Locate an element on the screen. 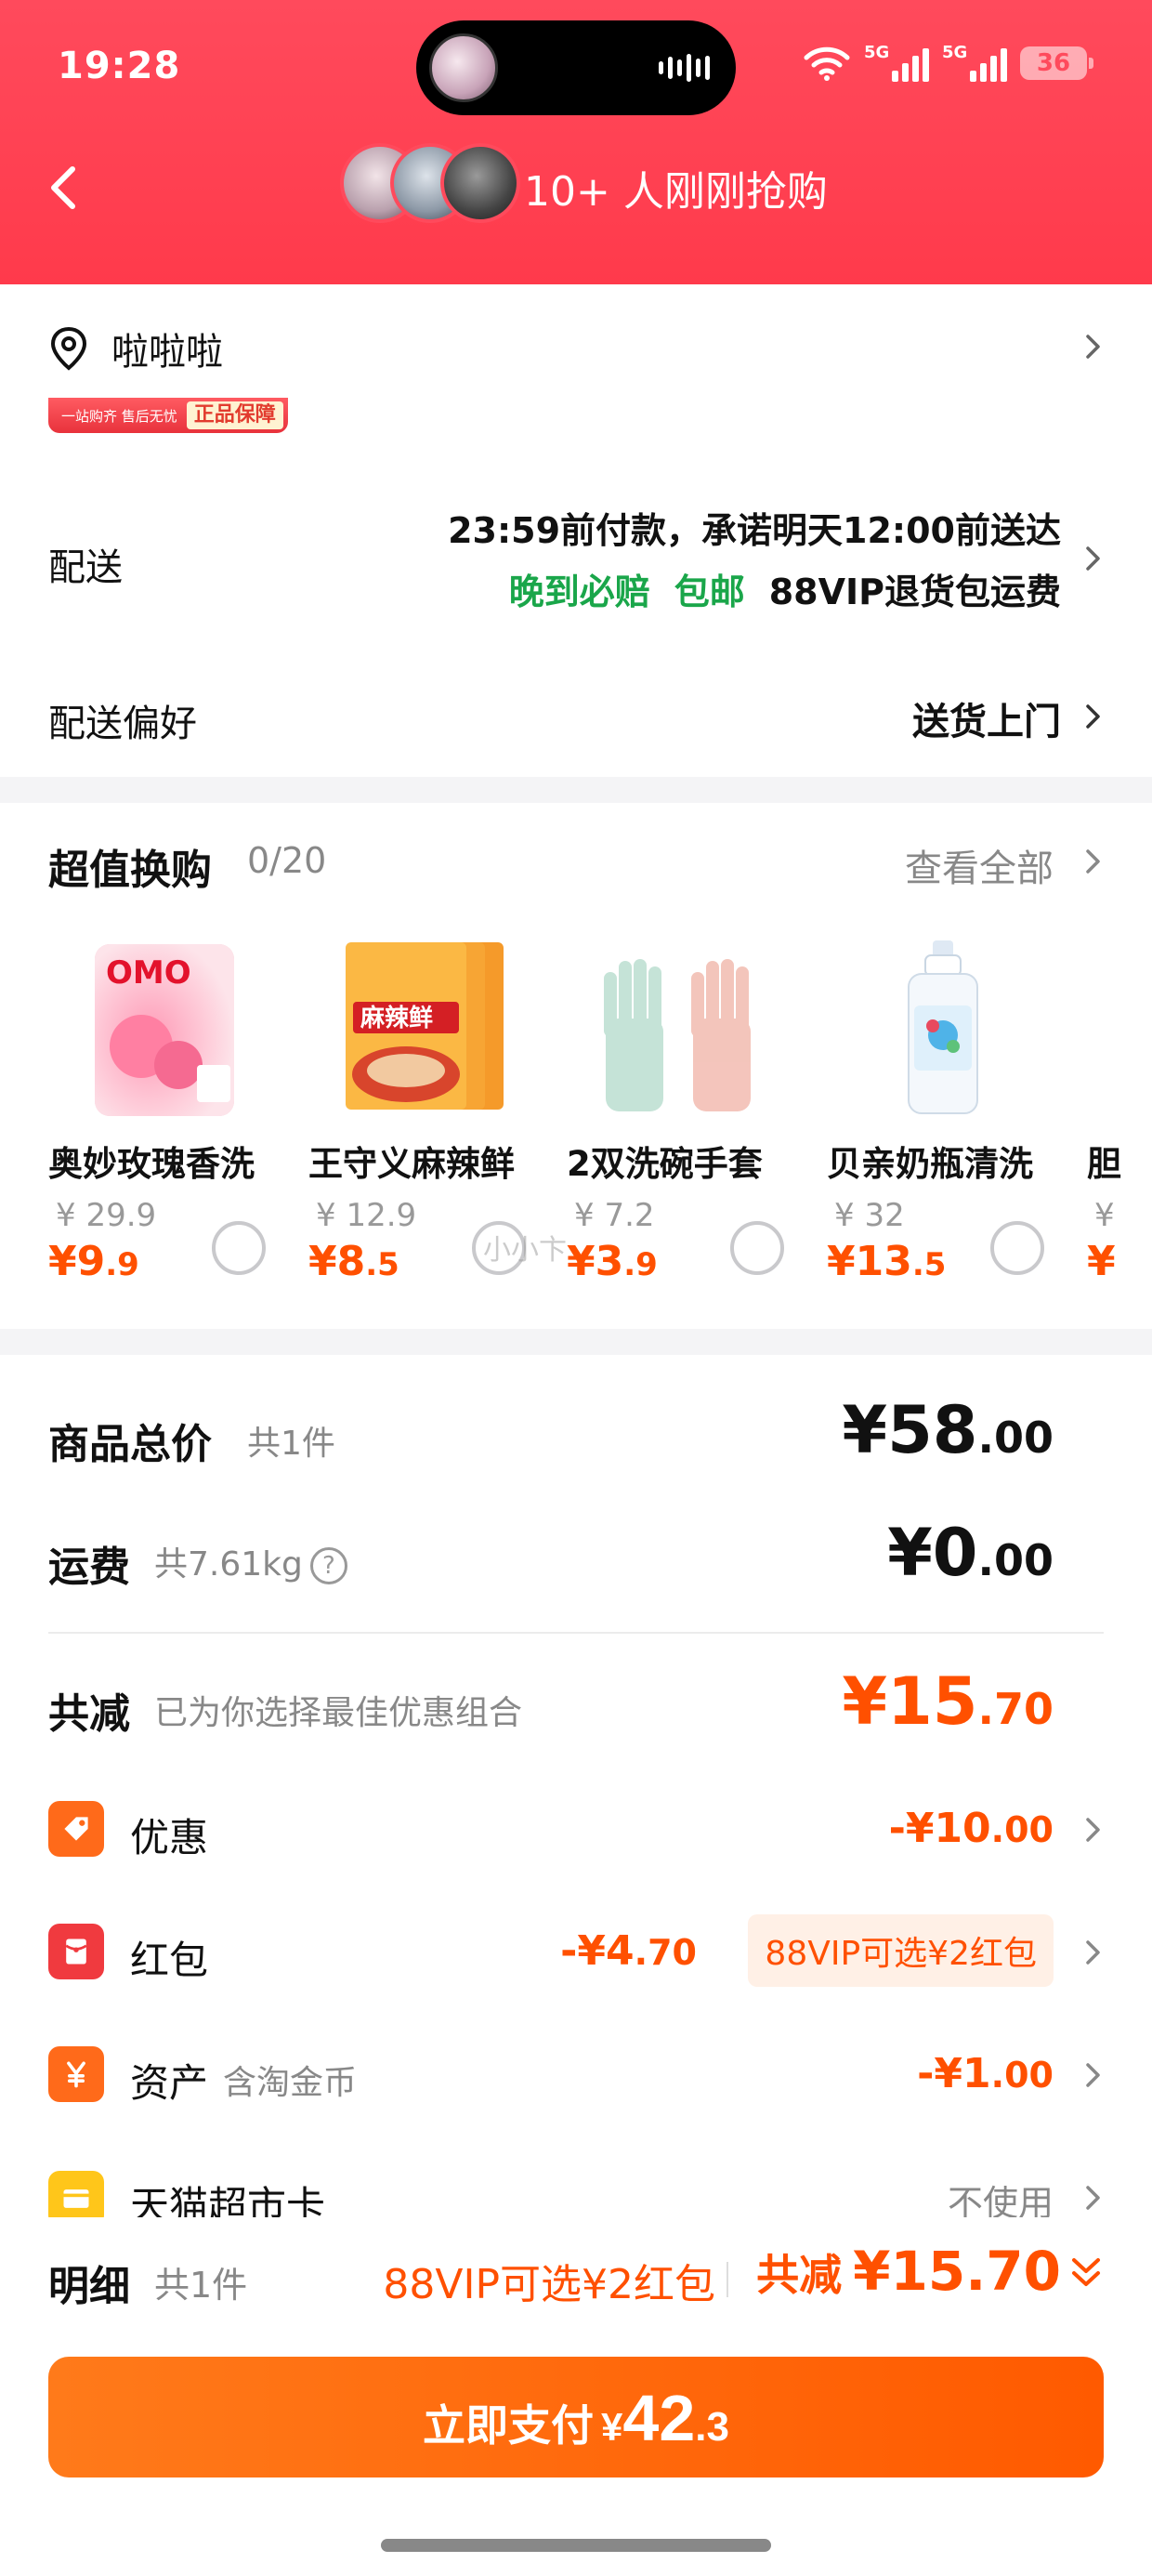 Image resolution: width=1152 pixels, height=2576 pixels. freight-label: 运费 is located at coordinates (89, 1567).